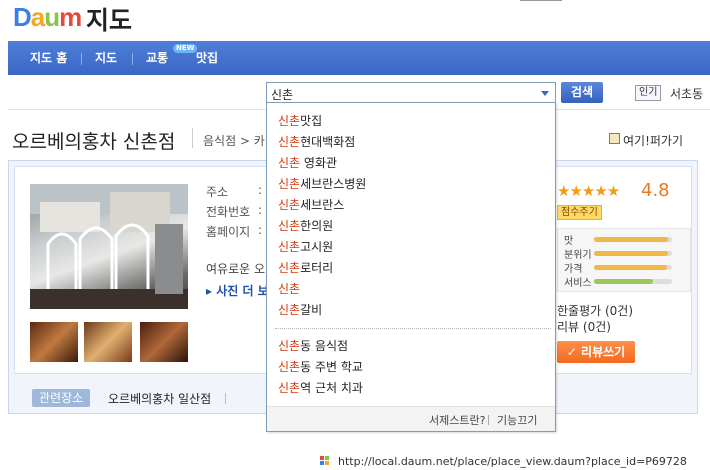 The image size is (710, 470). I want to click on suggestion-text: 로터리, so click(317, 268).